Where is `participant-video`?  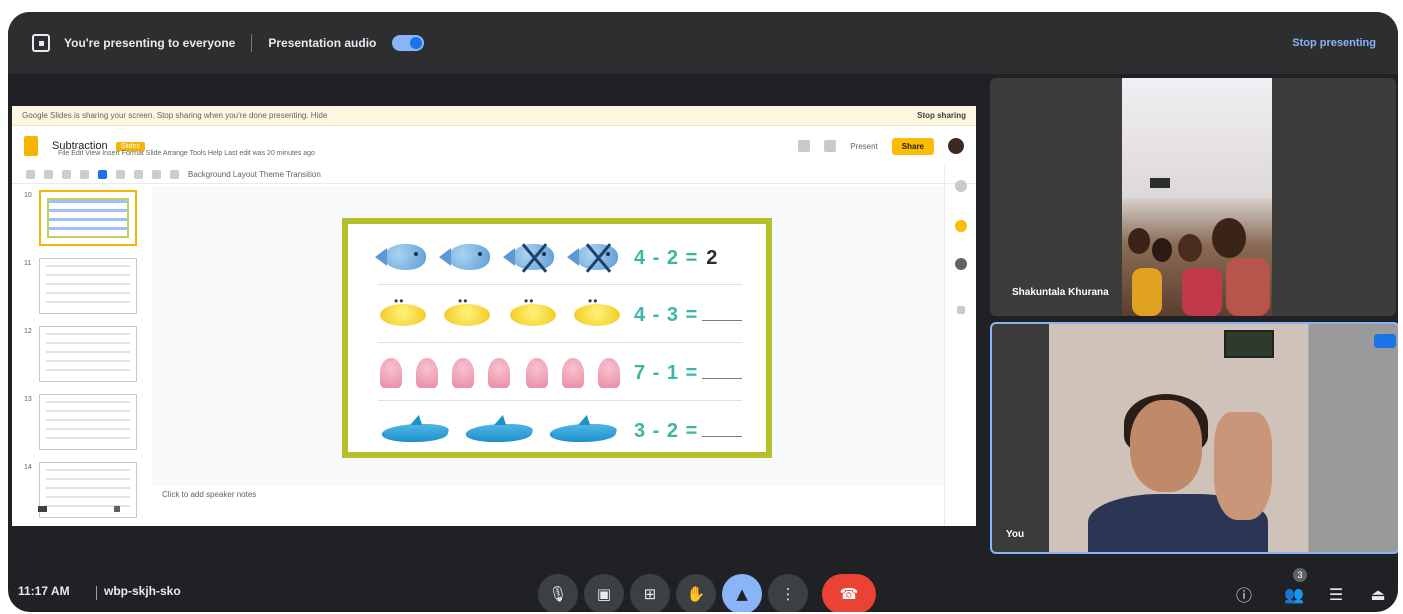
participant-video is located at coordinates (1197, 197).